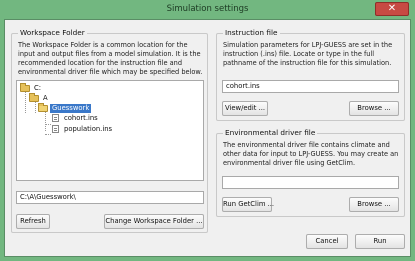  Describe the element at coordinates (33, 221) in the screenshot. I see `refresh-button: Refresh` at that location.